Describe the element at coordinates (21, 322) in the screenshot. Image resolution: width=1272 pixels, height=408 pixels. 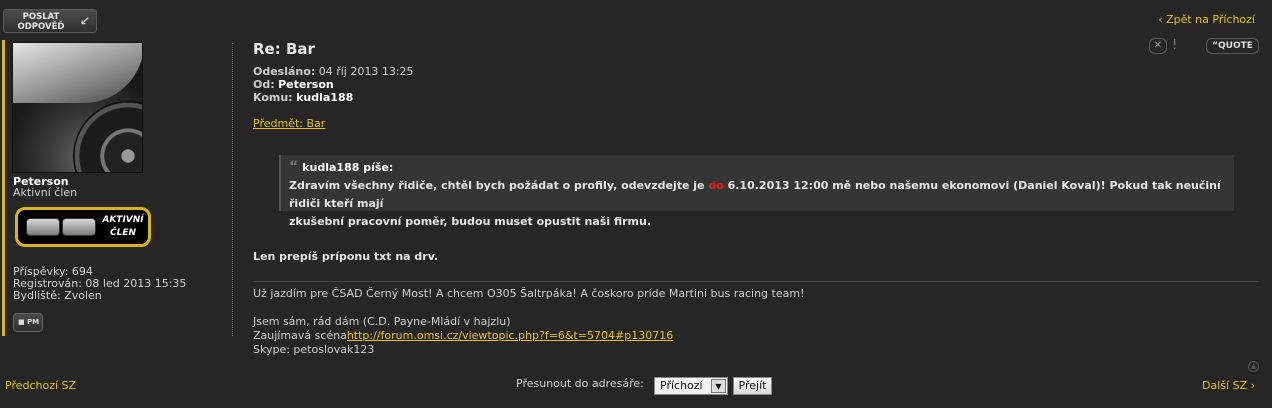
I see `user-icon: ■` at that location.